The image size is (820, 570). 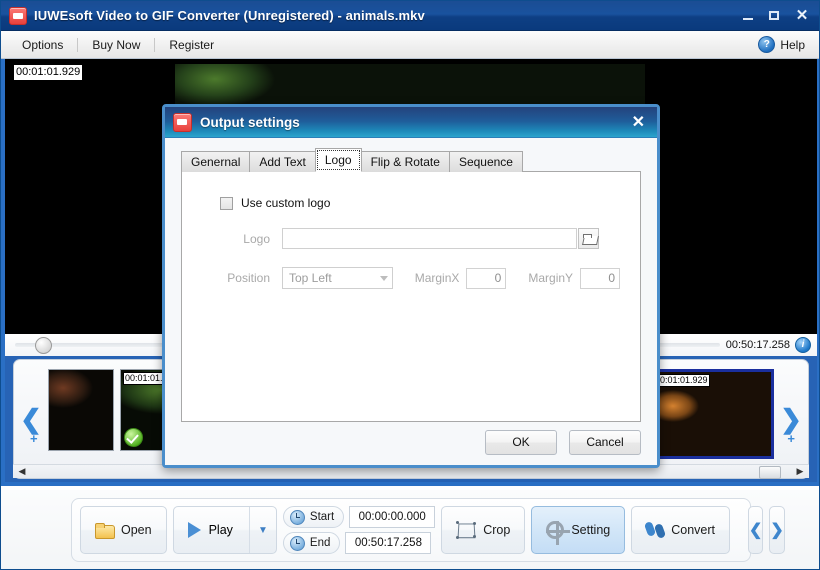 I want to click on scroll-left-icon: ◀, so click(x=22, y=471).